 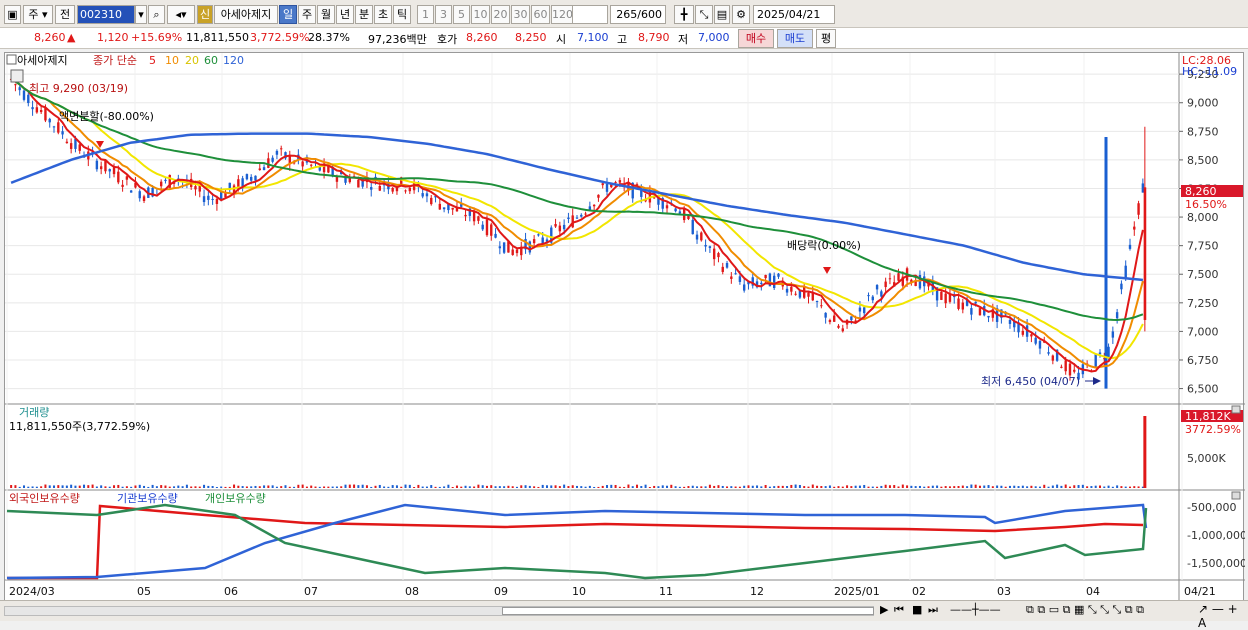 What do you see at coordinates (78, 88) in the screenshot?
I see `high-annotation: 최고 9,290 (03/19)` at bounding box center [78, 88].